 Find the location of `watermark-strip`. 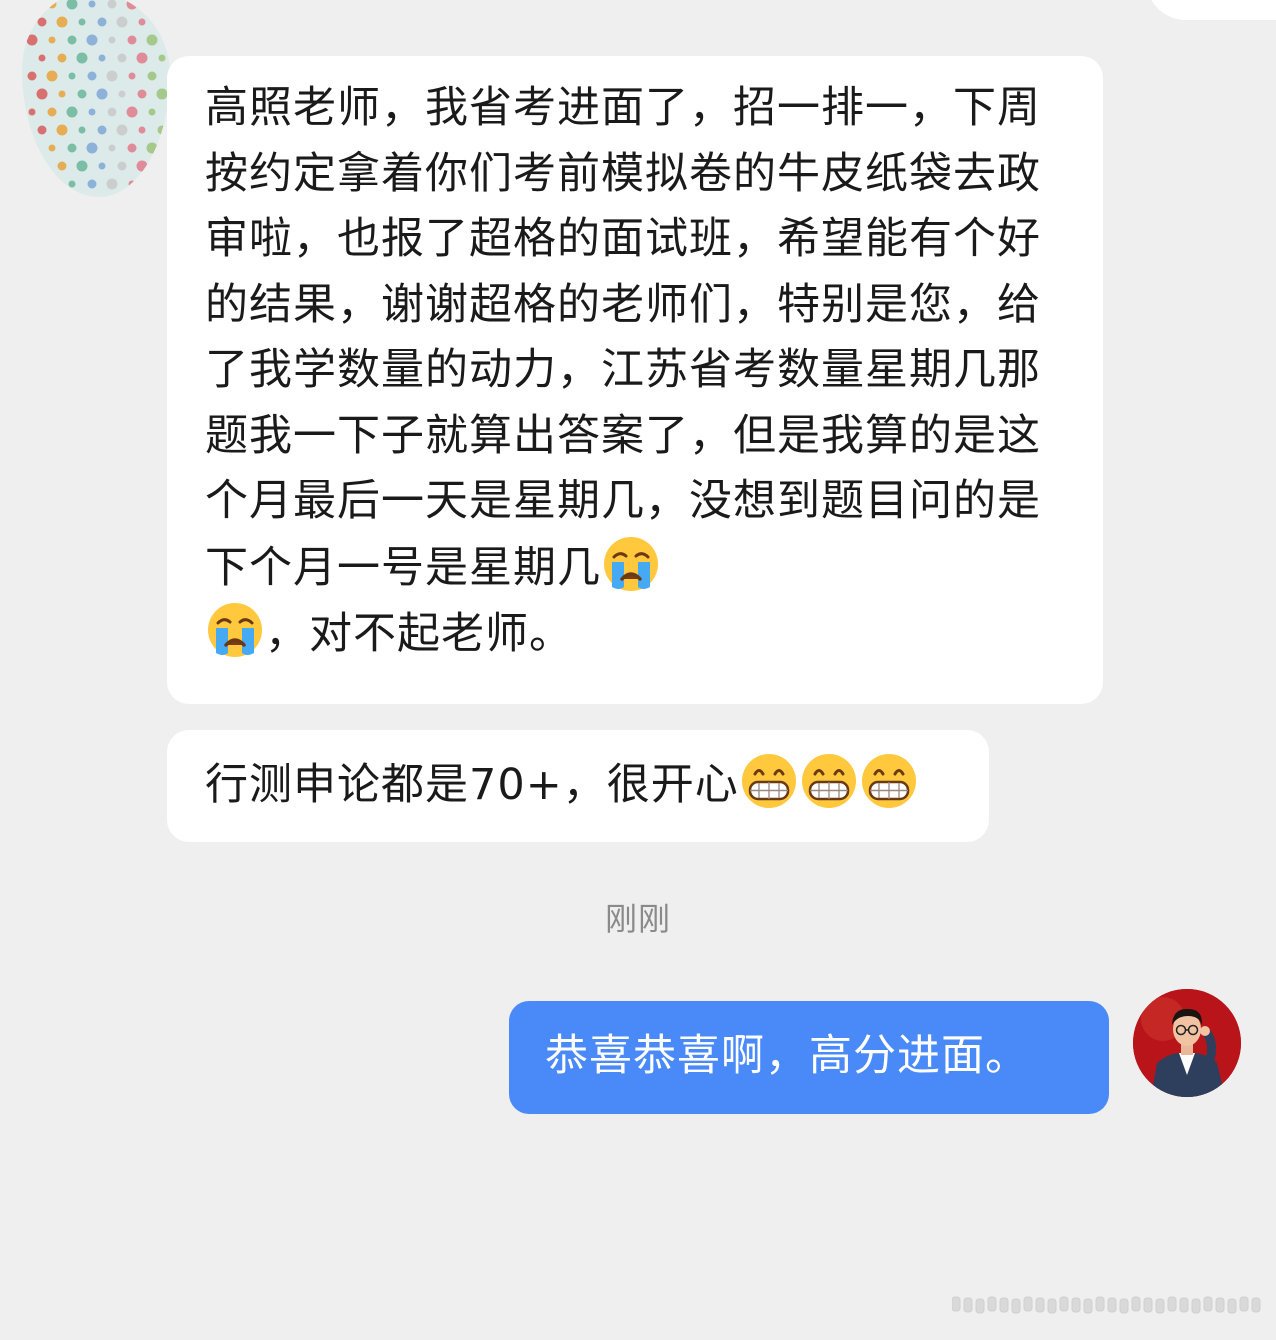

watermark-strip is located at coordinates (1106, 1305).